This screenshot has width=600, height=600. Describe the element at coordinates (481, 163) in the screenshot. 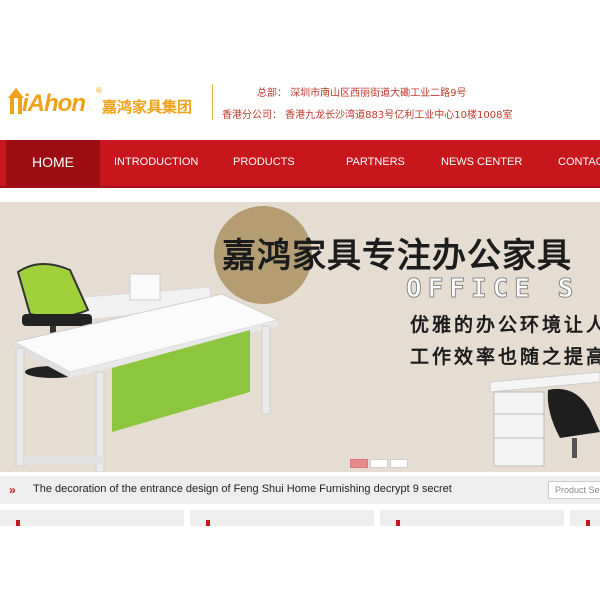

I see `nav-news-center: NEWS CENTER` at that location.